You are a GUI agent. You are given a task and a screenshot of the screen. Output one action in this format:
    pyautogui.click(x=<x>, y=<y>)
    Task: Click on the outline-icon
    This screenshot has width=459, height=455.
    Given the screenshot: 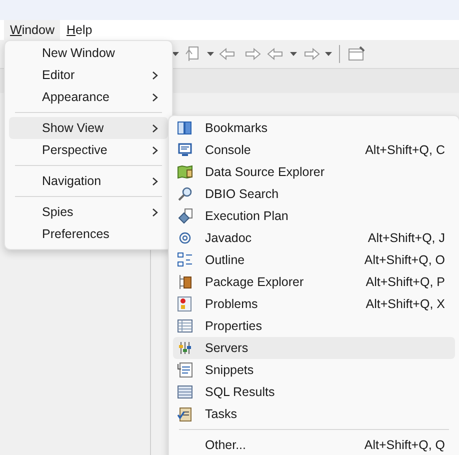 What is the action you would take?
    pyautogui.click(x=185, y=260)
    